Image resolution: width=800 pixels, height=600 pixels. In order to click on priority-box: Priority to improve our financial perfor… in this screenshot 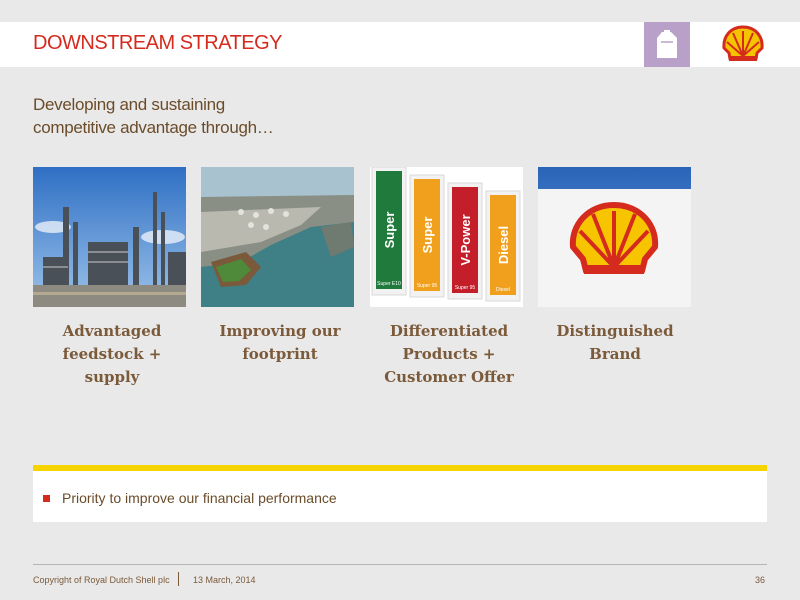, I will do `click(400, 493)`.